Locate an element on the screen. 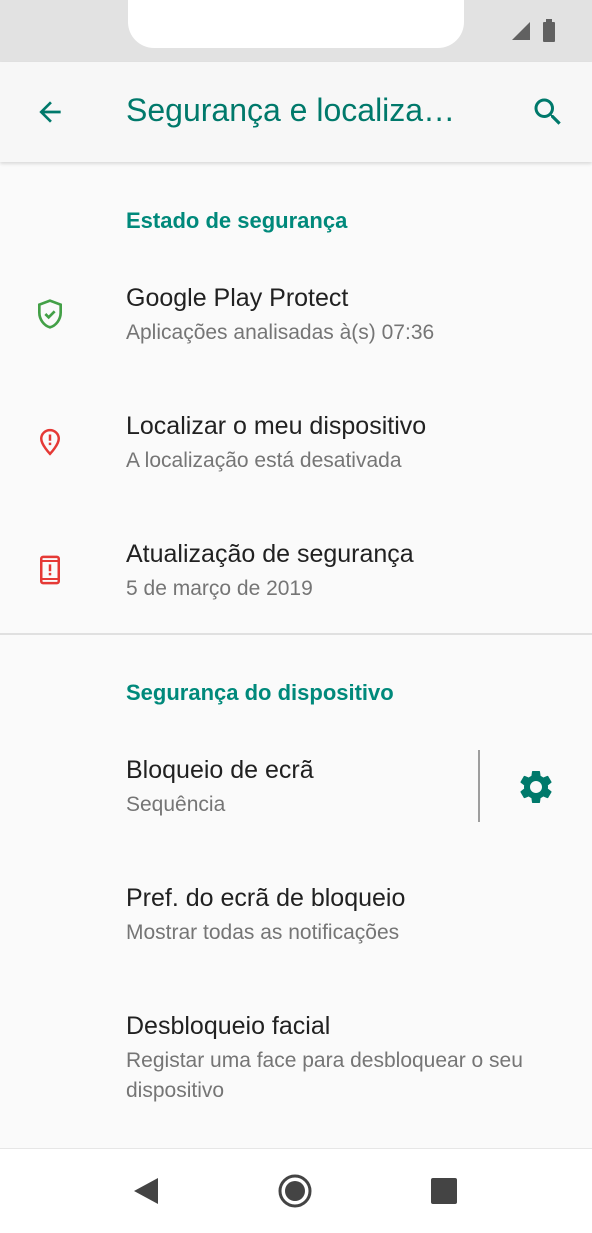 The width and height of the screenshot is (592, 1233). list-item-title: Pref. do ecrã de bloqueio is located at coordinates (266, 898).